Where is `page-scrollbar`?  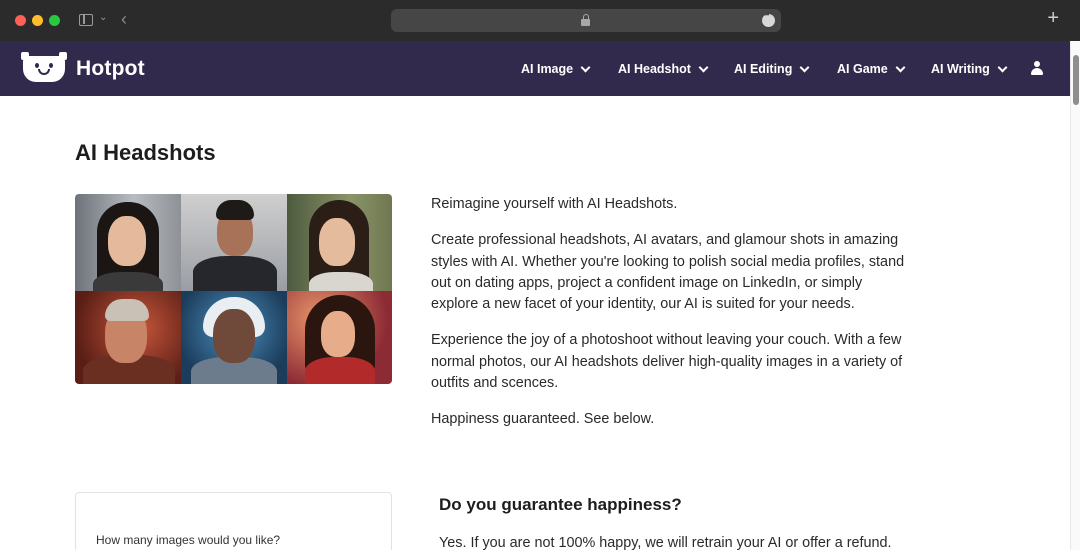 page-scrollbar is located at coordinates (1075, 295).